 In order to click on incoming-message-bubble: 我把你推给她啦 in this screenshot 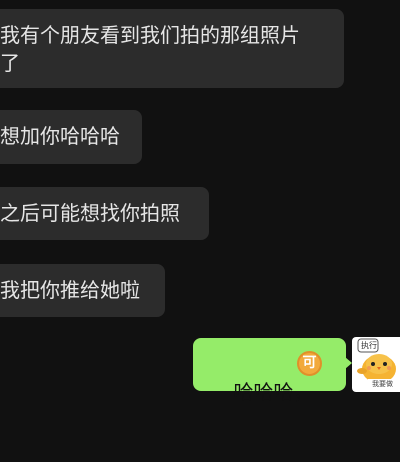, I will do `click(82, 290)`.